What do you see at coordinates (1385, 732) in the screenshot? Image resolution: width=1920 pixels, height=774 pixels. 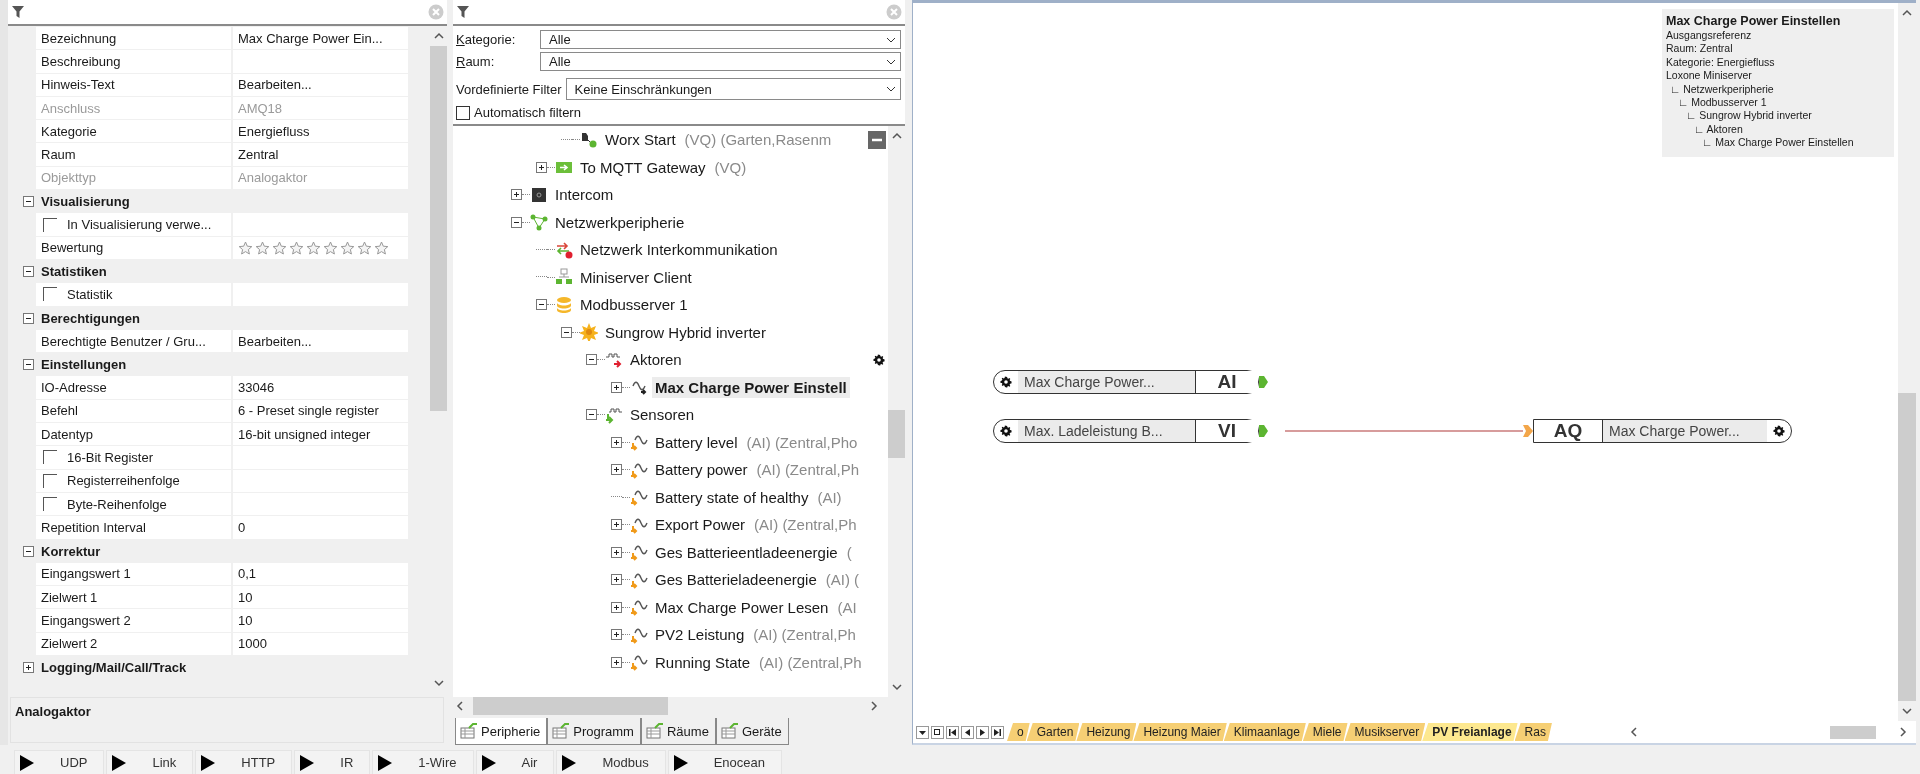 I see `sheet-tab: Musikserver` at bounding box center [1385, 732].